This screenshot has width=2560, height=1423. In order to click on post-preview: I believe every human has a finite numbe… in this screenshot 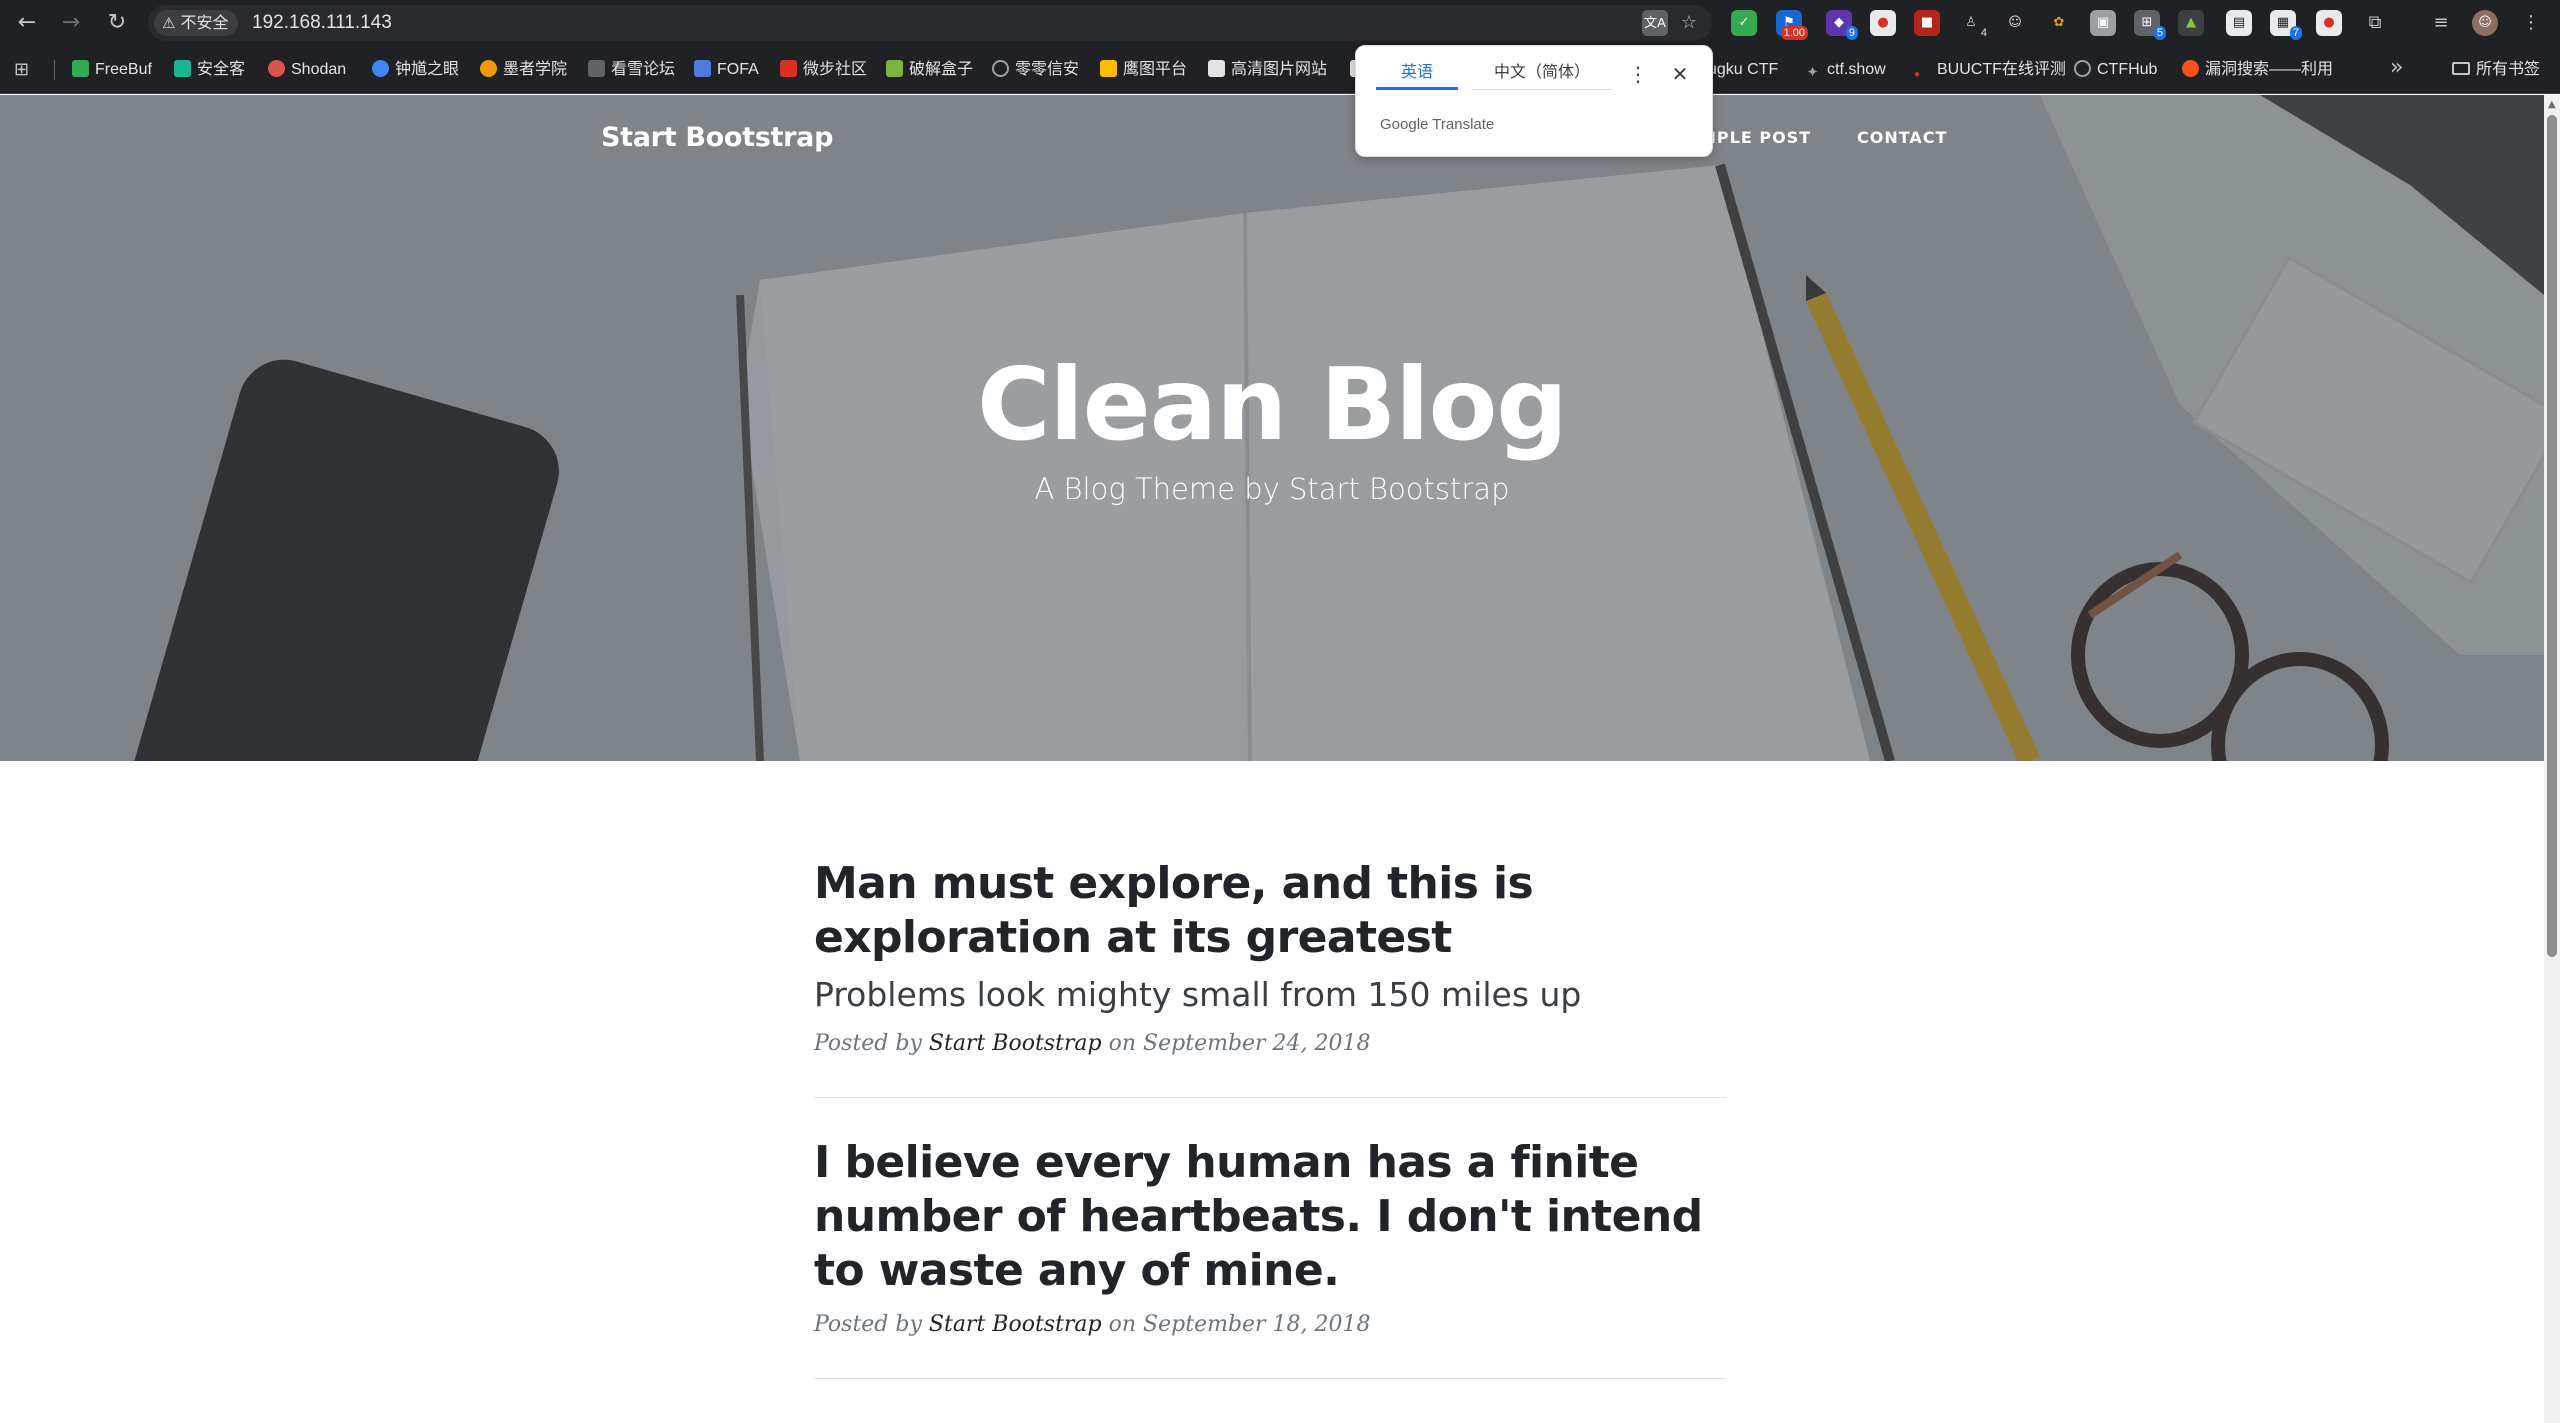, I will do `click(1270, 1238)`.